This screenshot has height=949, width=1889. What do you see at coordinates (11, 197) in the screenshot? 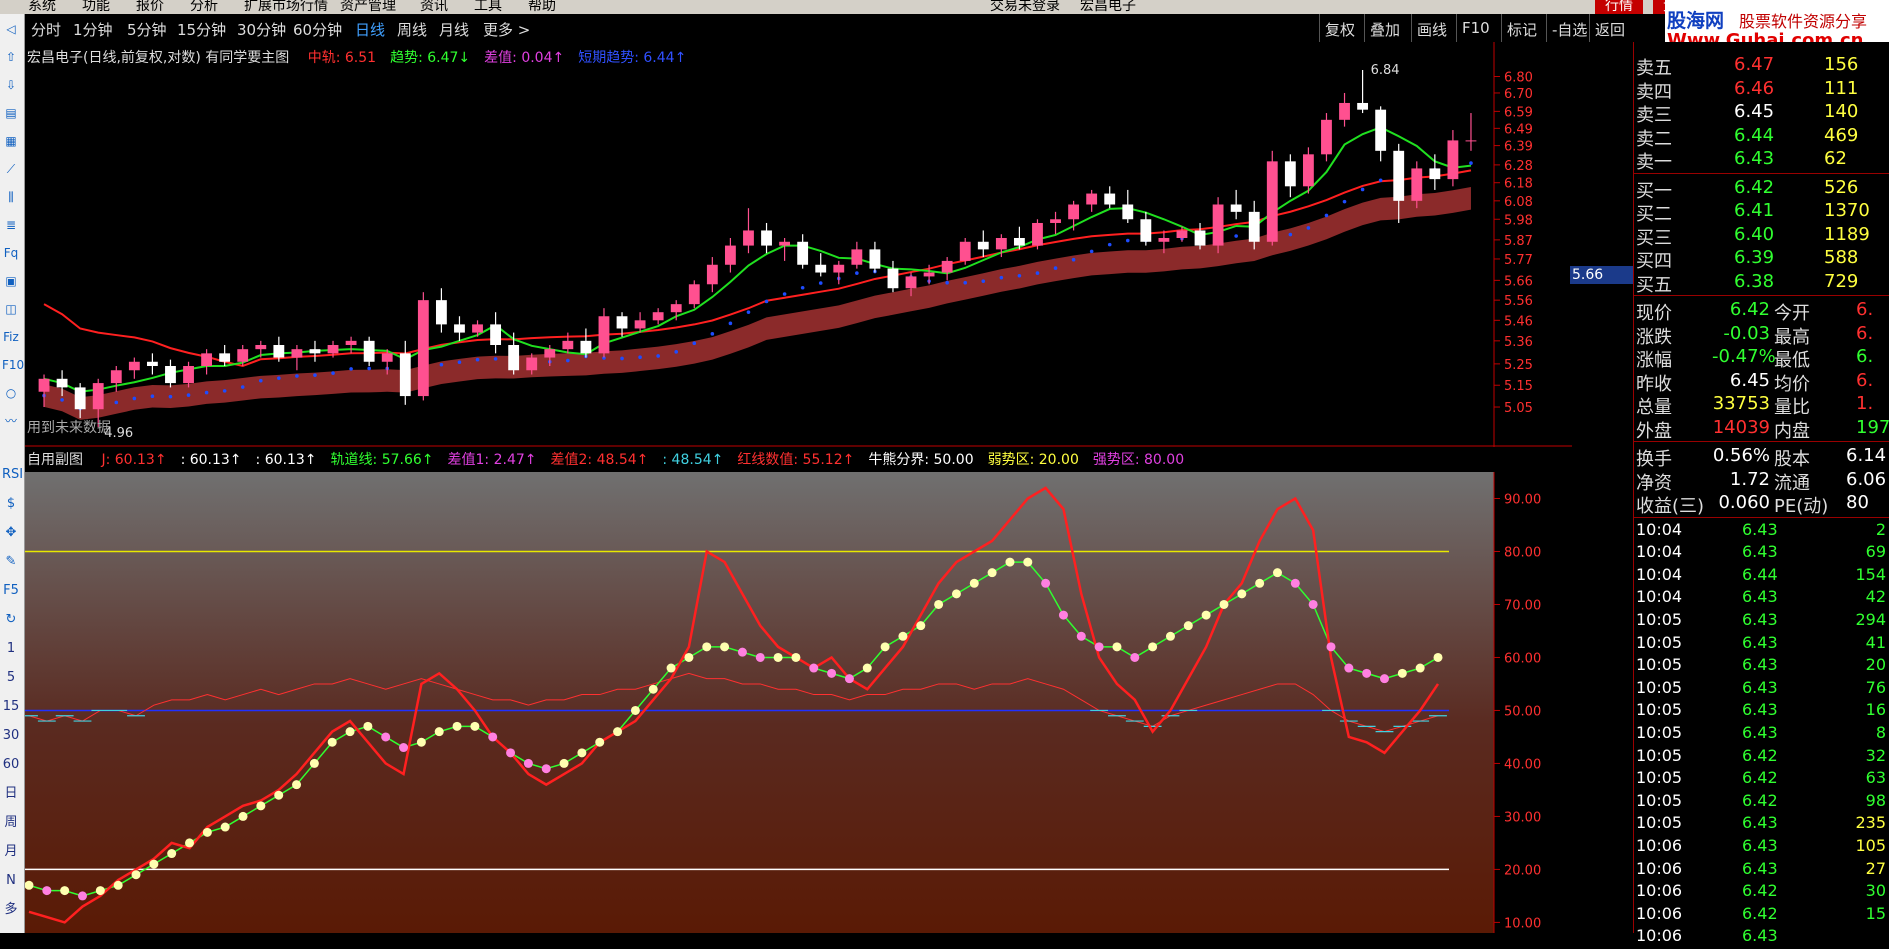
I see `candle-icon: ⫼` at bounding box center [11, 197].